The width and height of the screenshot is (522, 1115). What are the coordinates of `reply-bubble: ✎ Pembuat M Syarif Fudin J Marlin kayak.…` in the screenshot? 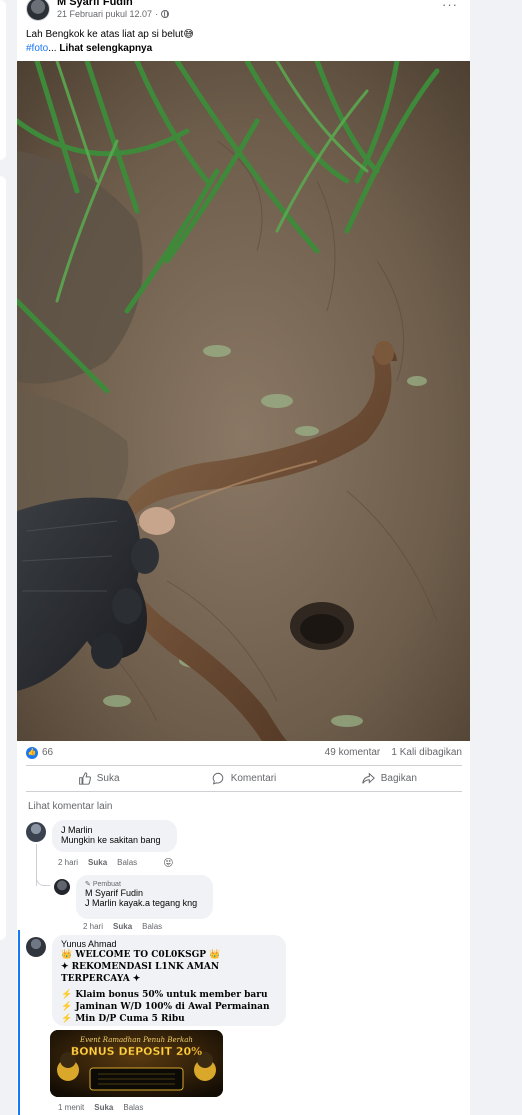 It's located at (144, 897).